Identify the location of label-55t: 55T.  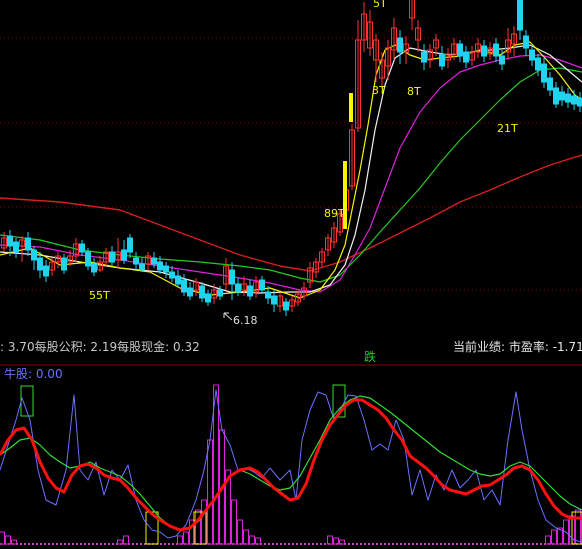
(99, 295).